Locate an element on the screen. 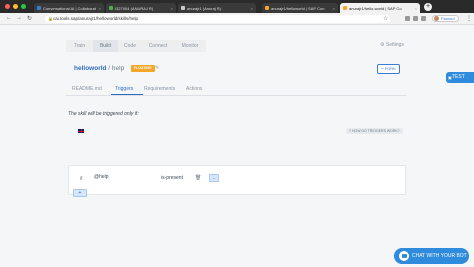 This screenshot has height=267, width=474. skill-type-badge: FLOATING is located at coordinates (143, 68).